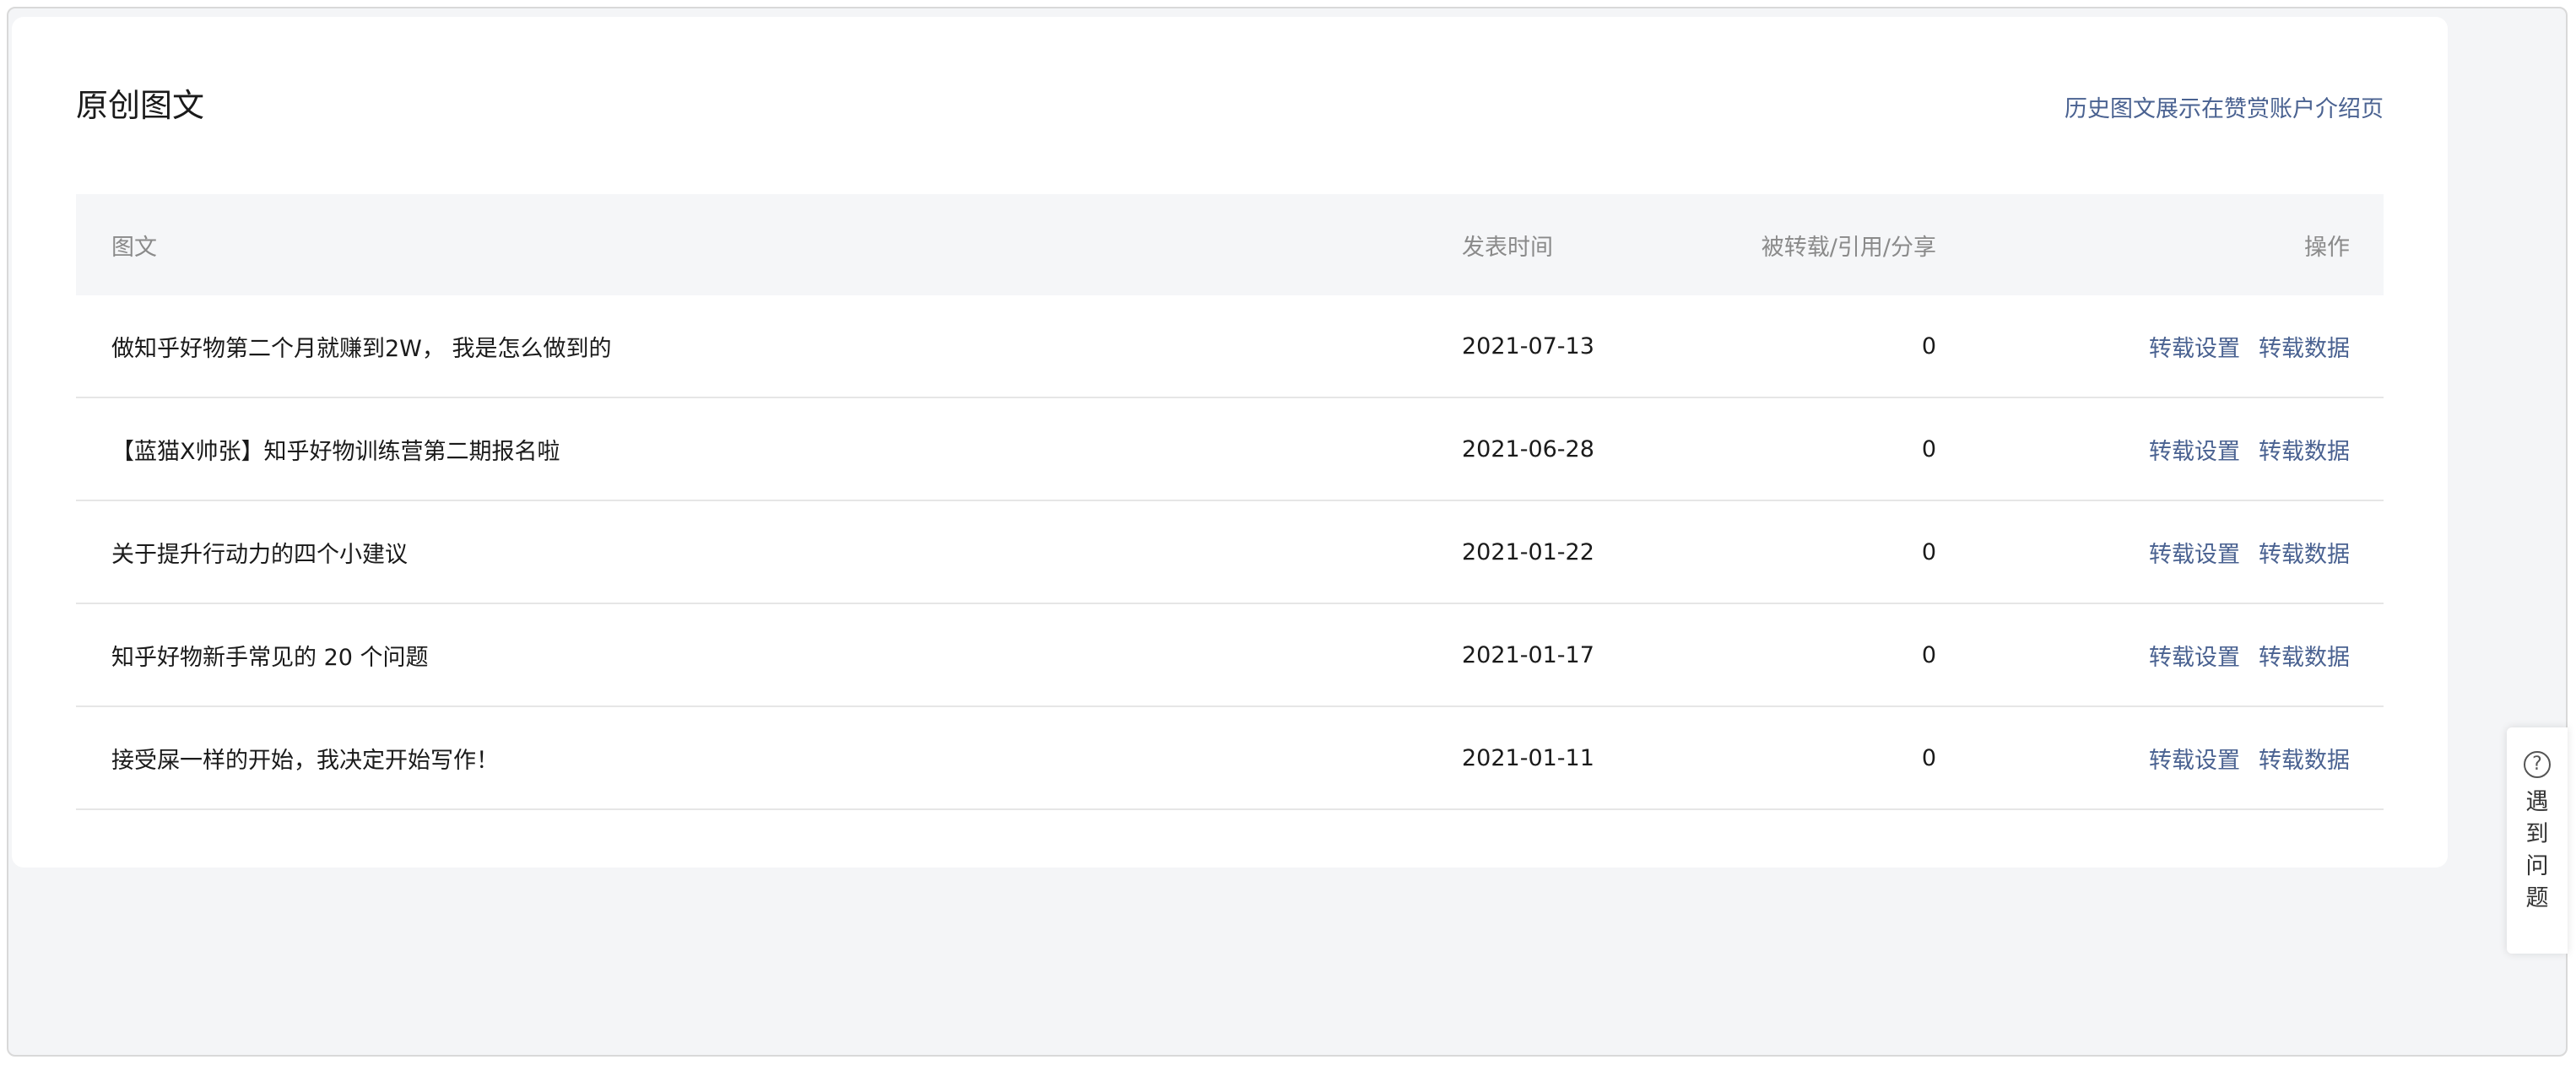  Describe the element at coordinates (1528, 346) in the screenshot. I see `article-date: 2021-07-13` at that location.